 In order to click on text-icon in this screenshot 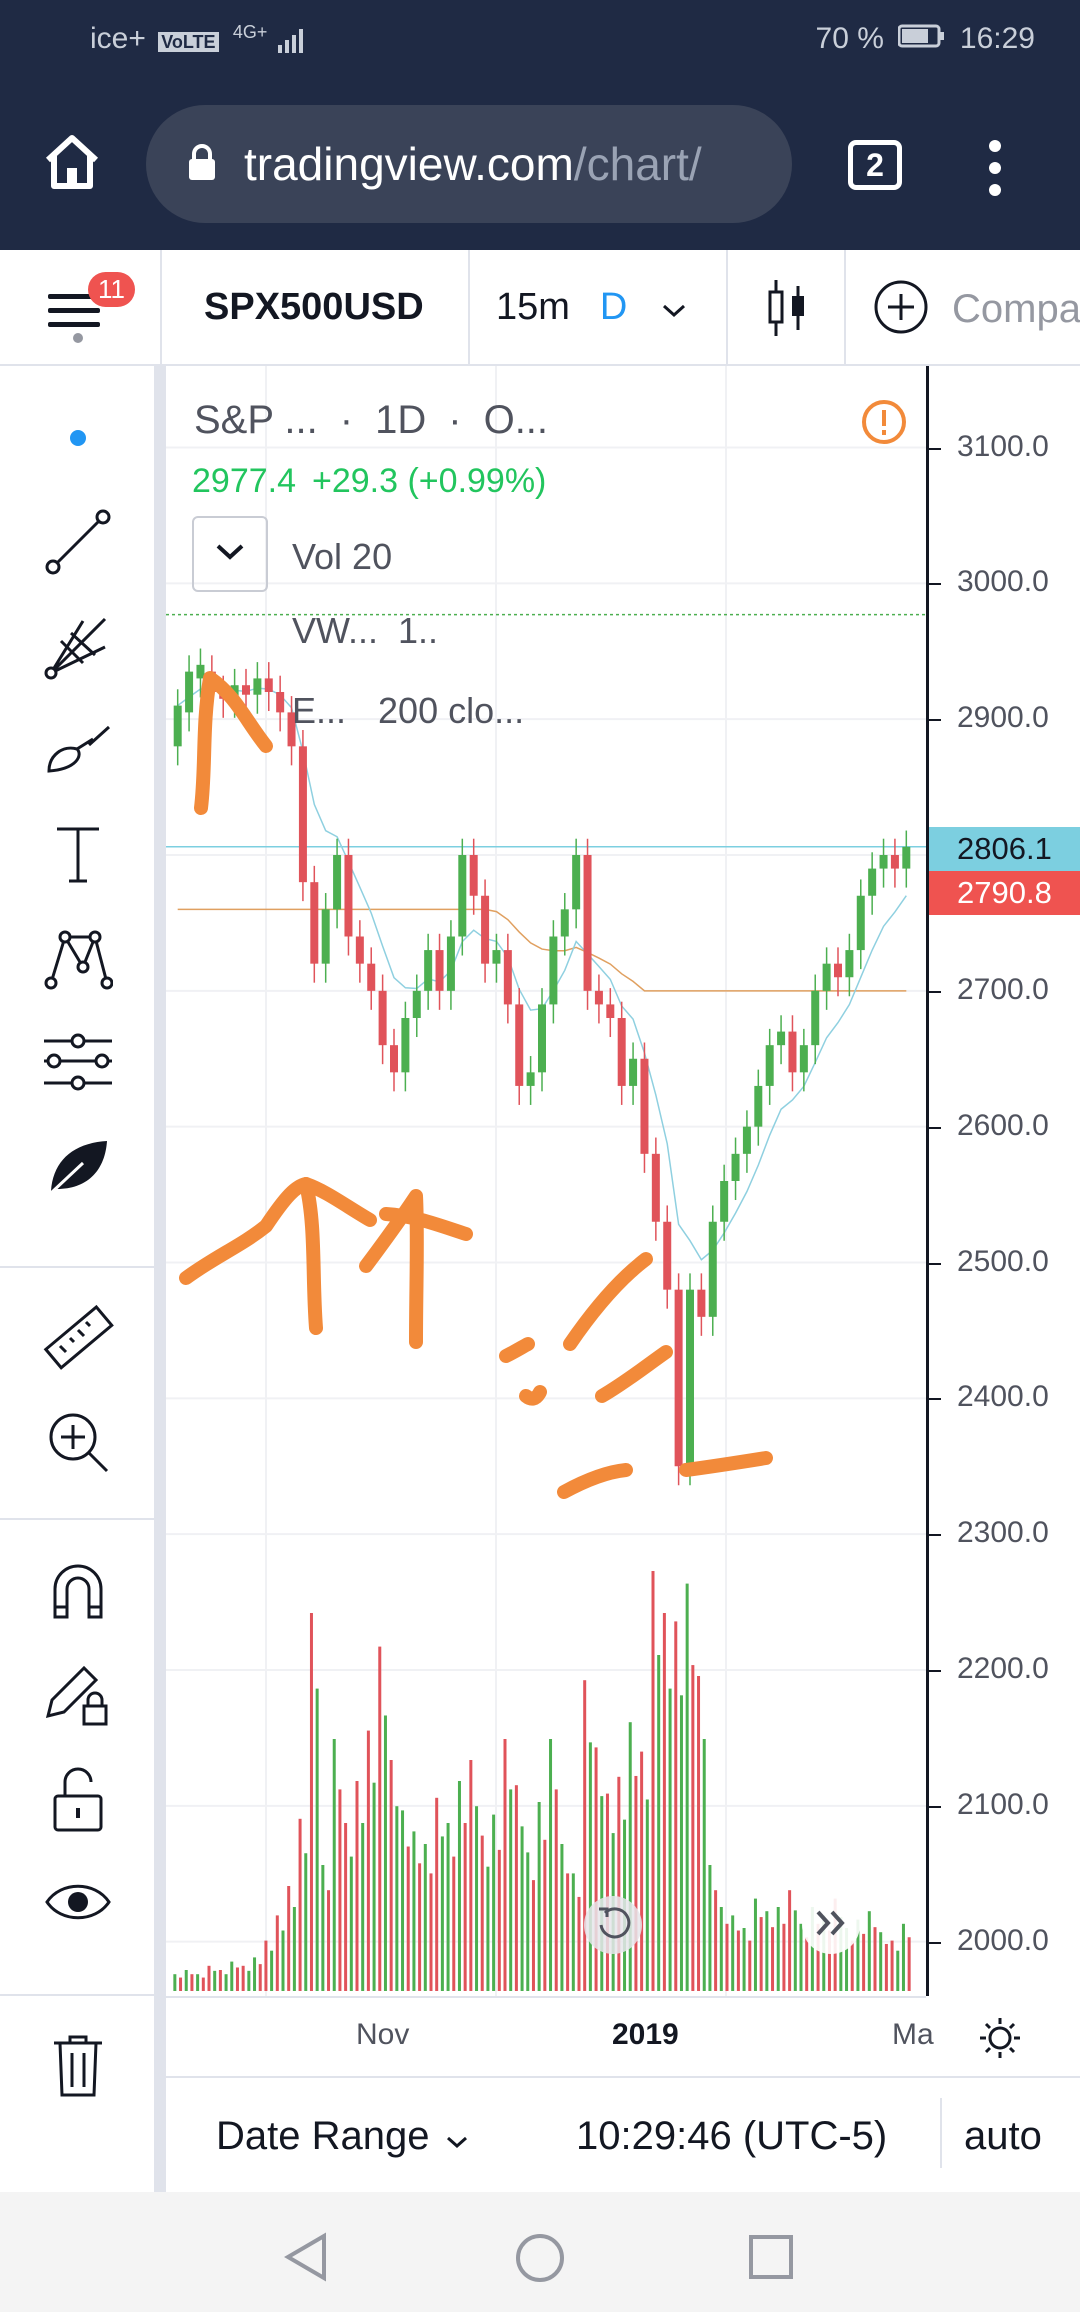, I will do `click(78, 854)`.